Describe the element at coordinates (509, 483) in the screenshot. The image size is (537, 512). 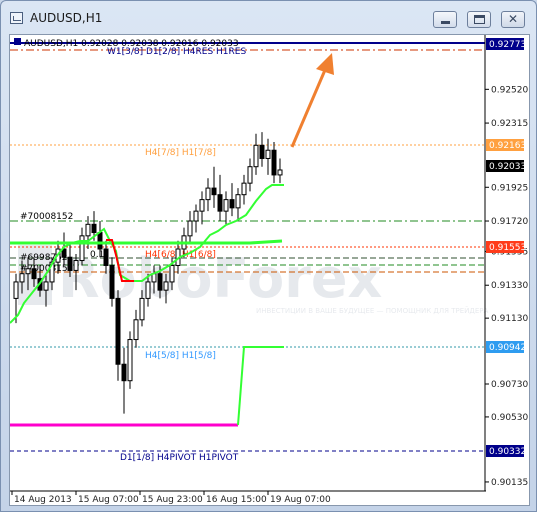
I see `price-tick-label: 0.90135` at that location.